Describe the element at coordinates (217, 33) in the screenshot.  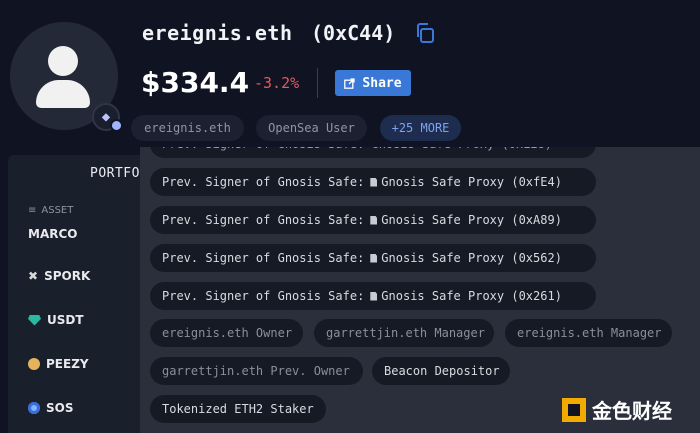
I see `profile-name: ereignis.eth` at that location.